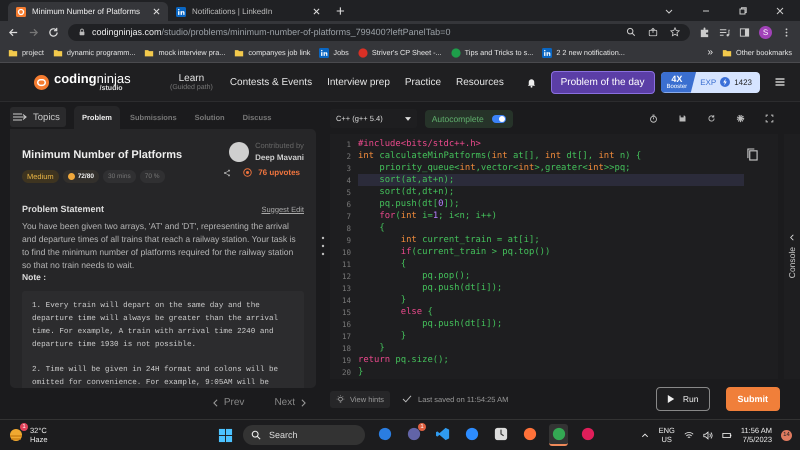 This screenshot has width=800, height=450. I want to click on code-line: pq.push(dt[0]);, so click(419, 204).